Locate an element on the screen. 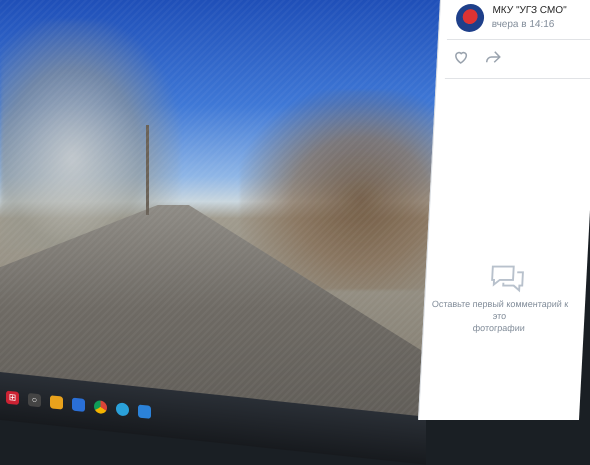 The width and height of the screenshot is (590, 465). avatar is located at coordinates (470, 18).